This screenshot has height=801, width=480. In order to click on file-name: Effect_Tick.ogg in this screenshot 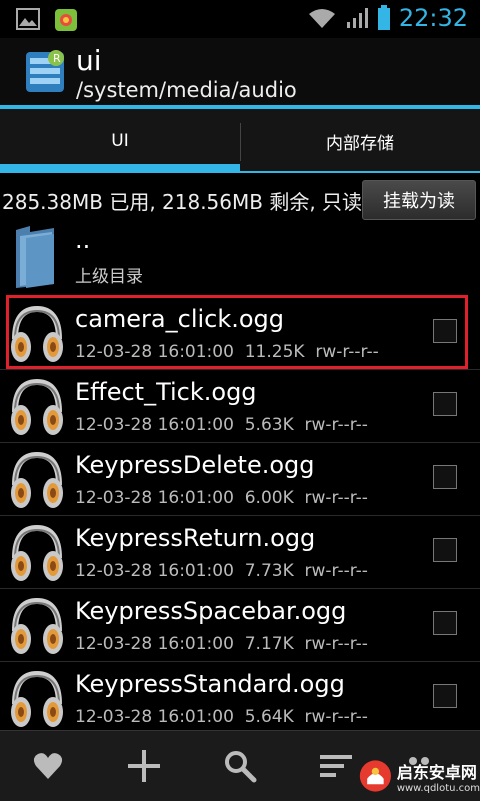, I will do `click(166, 392)`.